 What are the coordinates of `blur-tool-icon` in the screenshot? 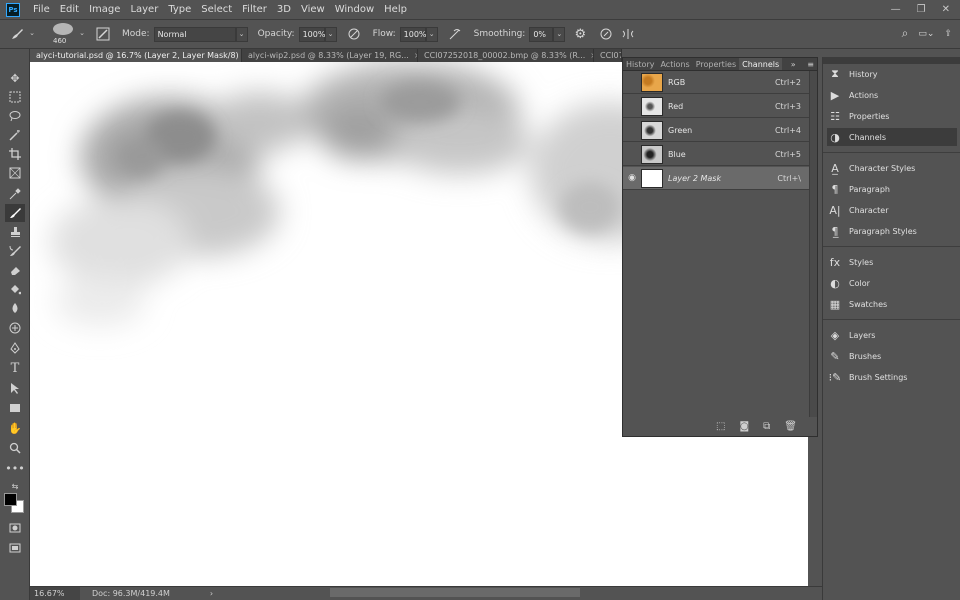 It's located at (15, 308).